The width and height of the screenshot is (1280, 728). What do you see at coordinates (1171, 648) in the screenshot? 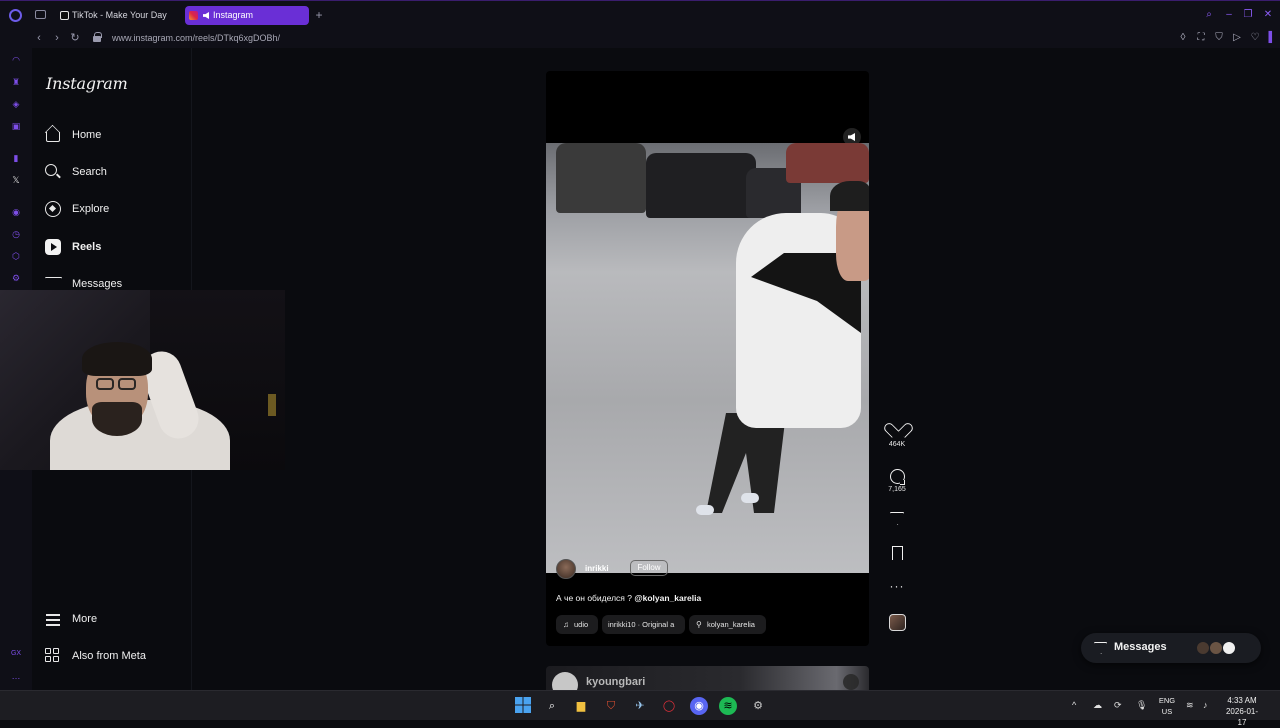
I see `messages-pill-button: Messages` at bounding box center [1171, 648].